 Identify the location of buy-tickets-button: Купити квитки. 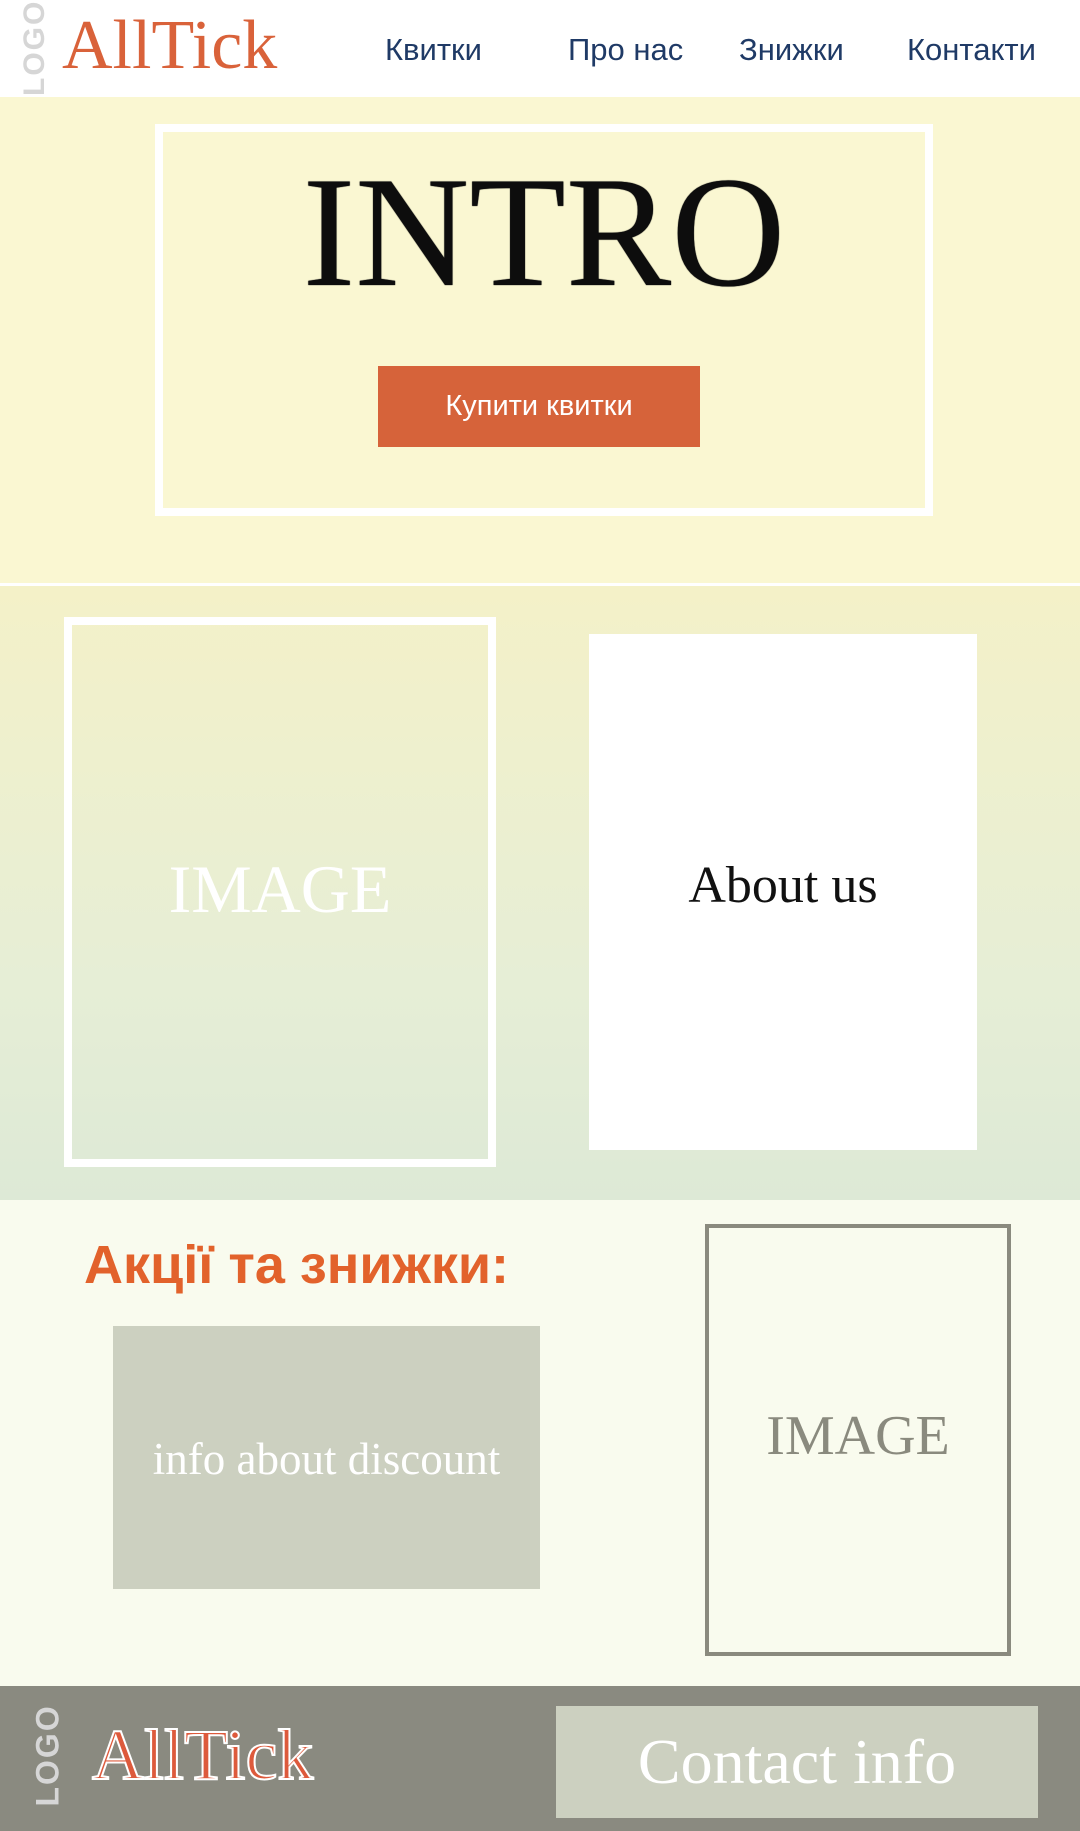
(539, 406).